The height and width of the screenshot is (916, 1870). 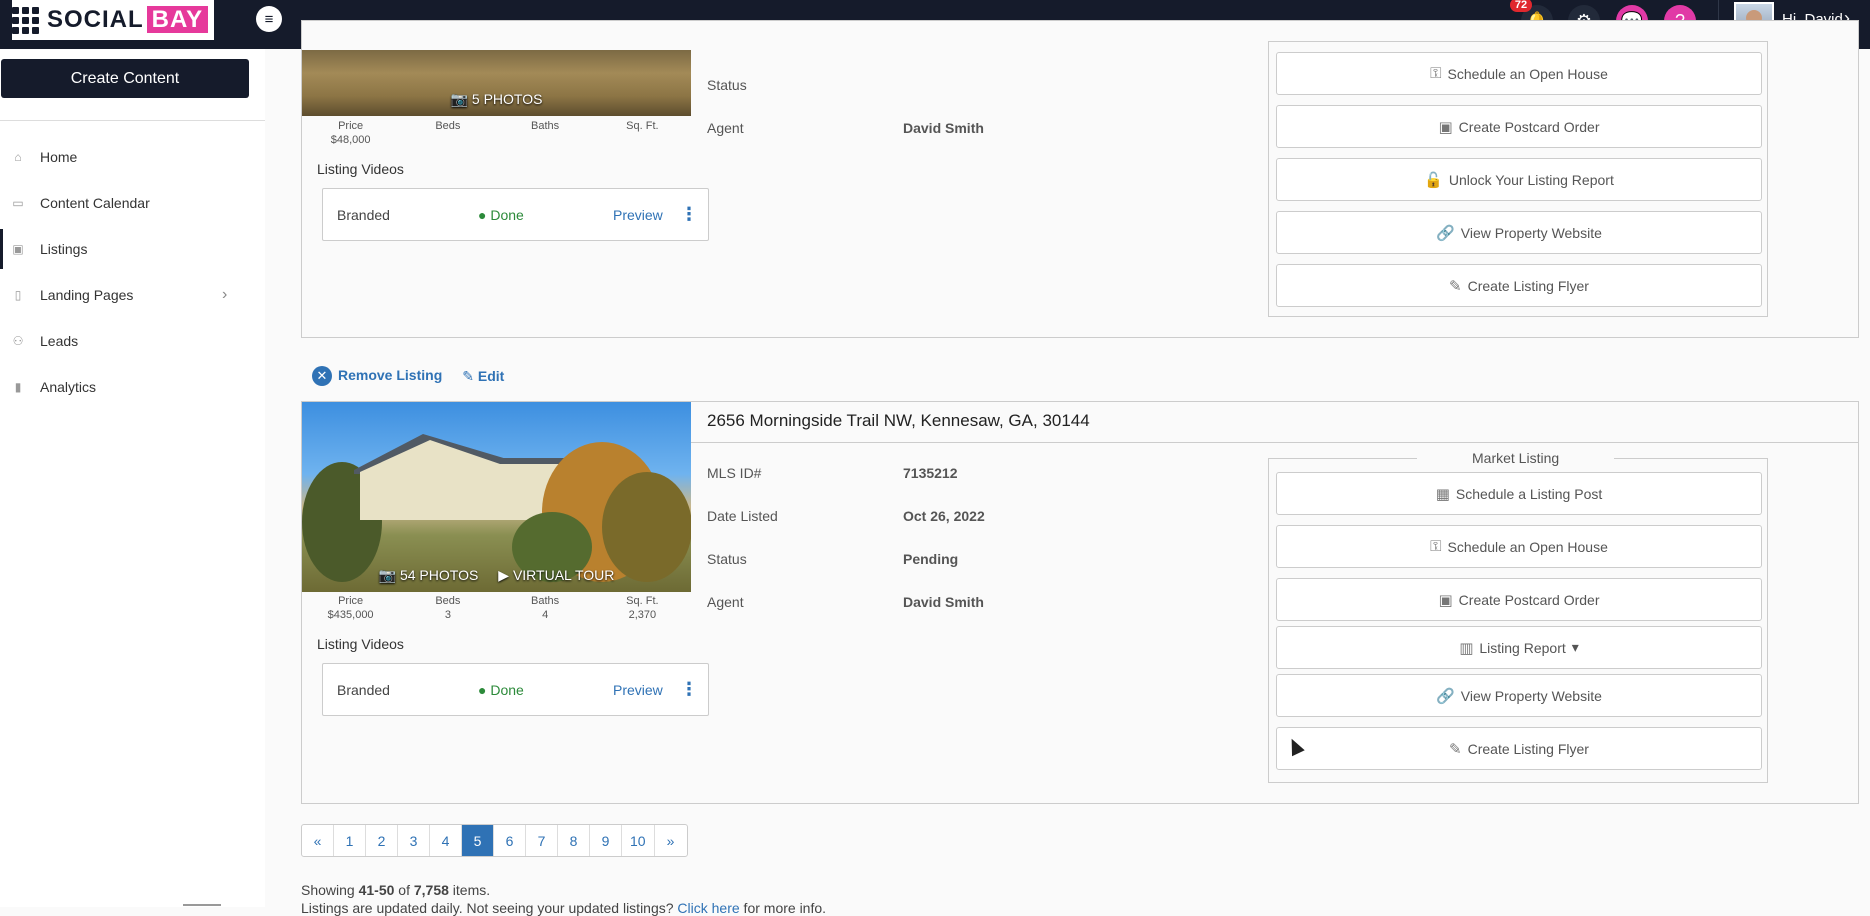 What do you see at coordinates (515, 689) in the screenshot?
I see `video-row: Branded ● Done Preview ⋮` at bounding box center [515, 689].